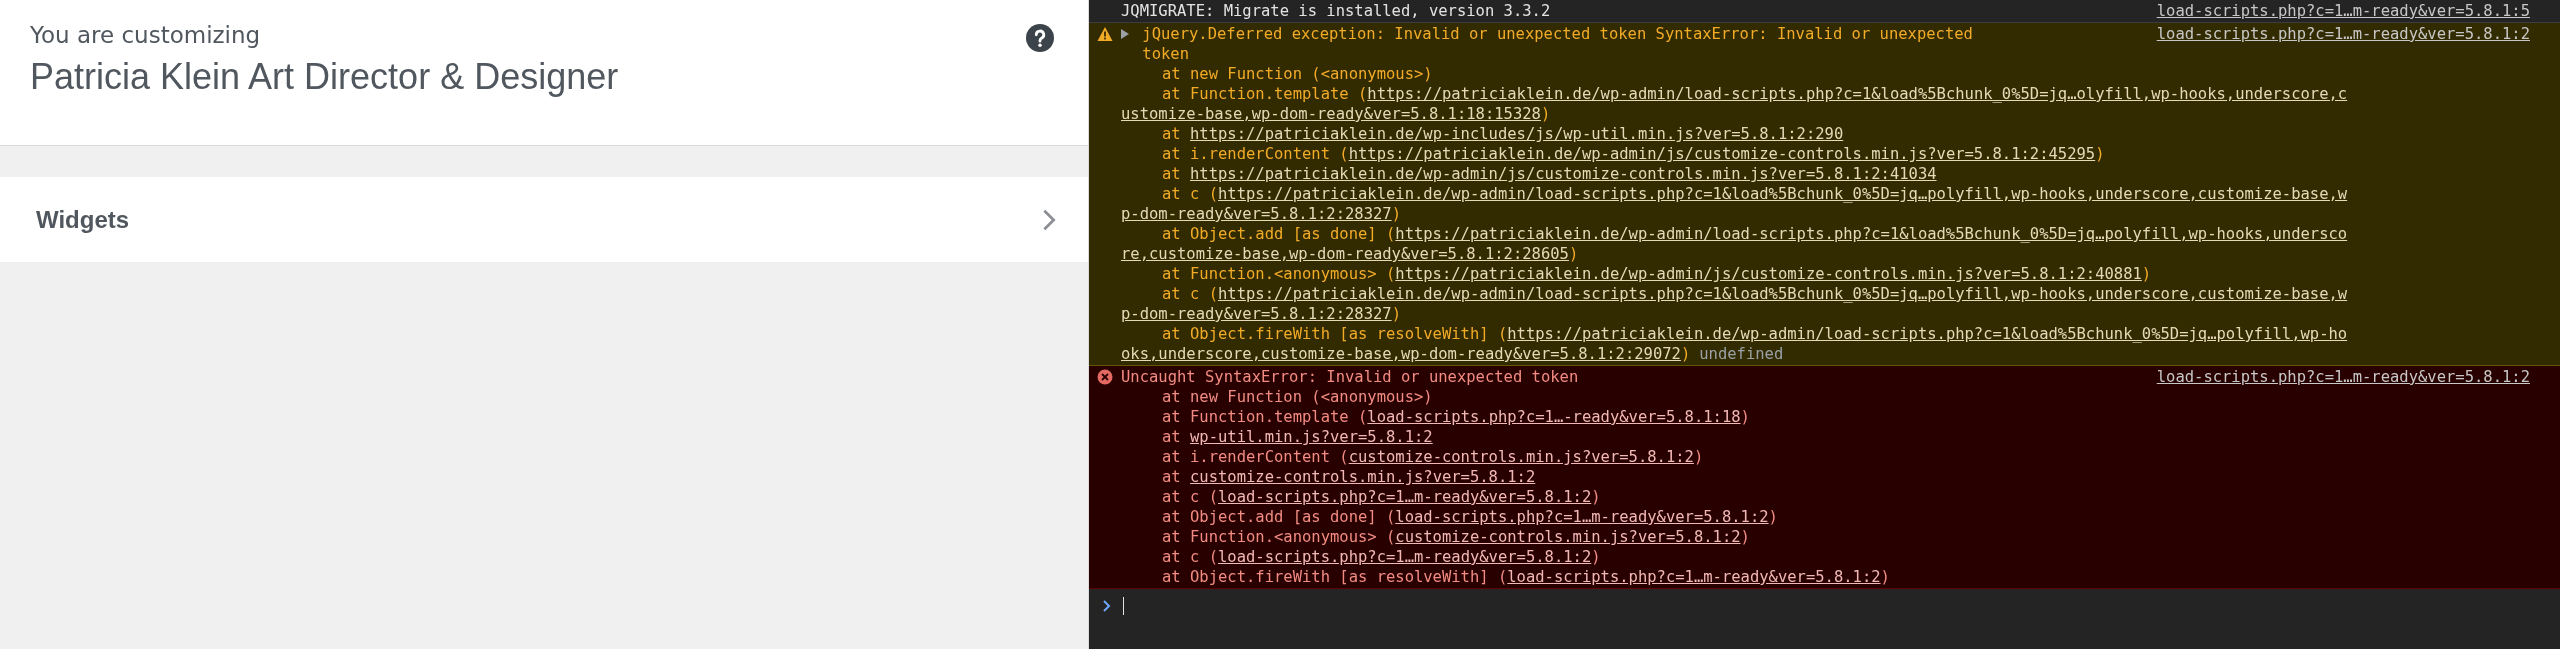  I want to click on source-link: load-scripts.php?c=1…m-ready&ver=5.8.1:5, so click(2343, 11).